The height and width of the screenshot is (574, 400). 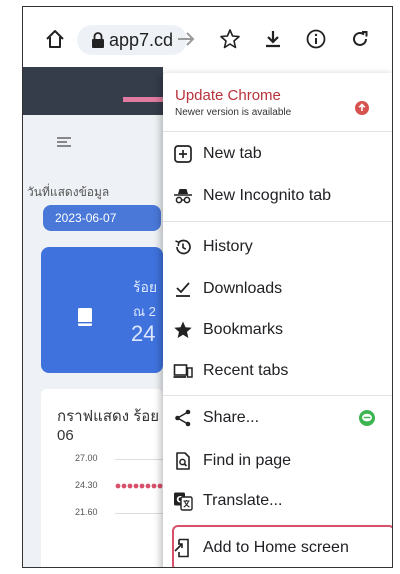 I want to click on update-chrome-title: Update Chrome, so click(x=228, y=95).